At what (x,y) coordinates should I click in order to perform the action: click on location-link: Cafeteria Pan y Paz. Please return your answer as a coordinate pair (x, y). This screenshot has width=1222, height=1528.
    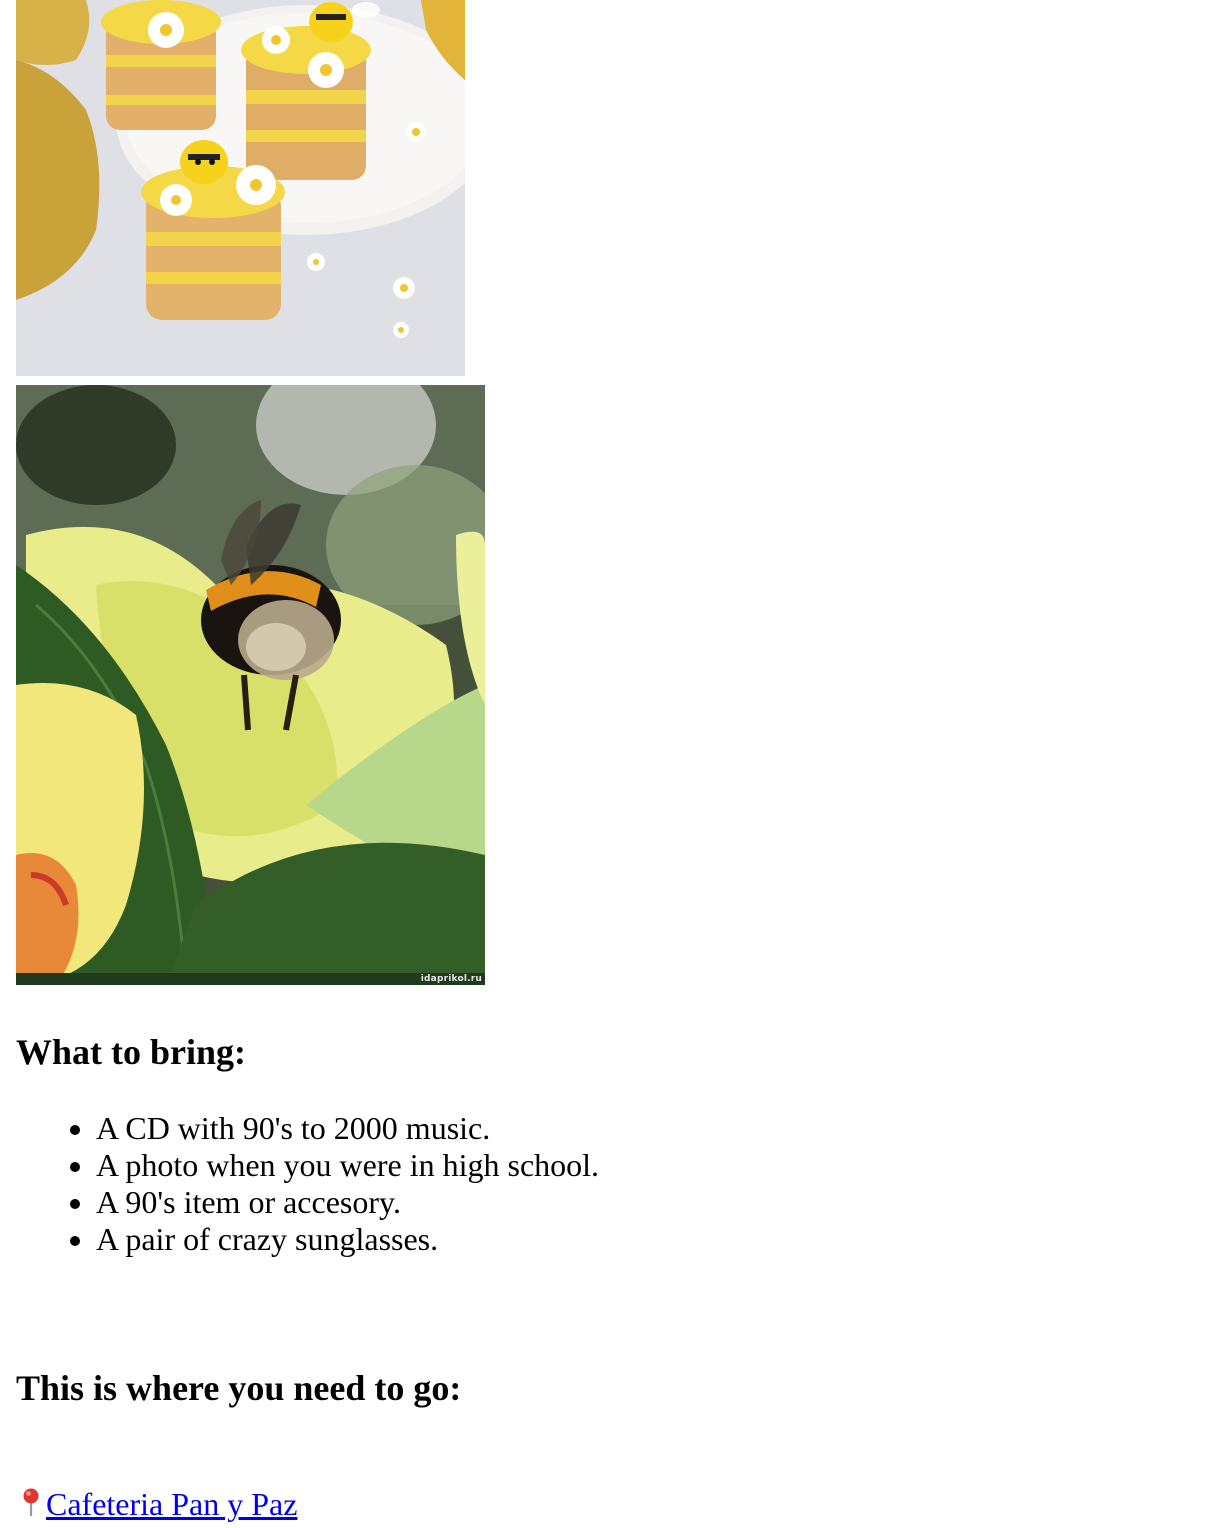
    Looking at the image, I should click on (156, 1504).